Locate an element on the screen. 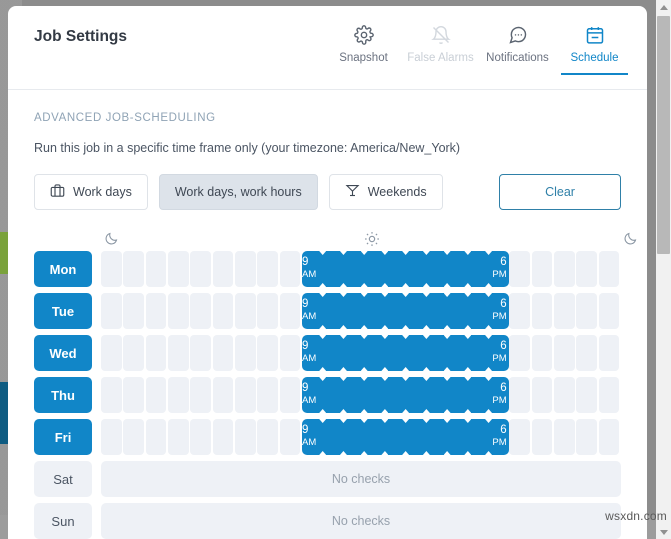 The image size is (671, 539). day-toggle-tue: Tue is located at coordinates (63, 311).